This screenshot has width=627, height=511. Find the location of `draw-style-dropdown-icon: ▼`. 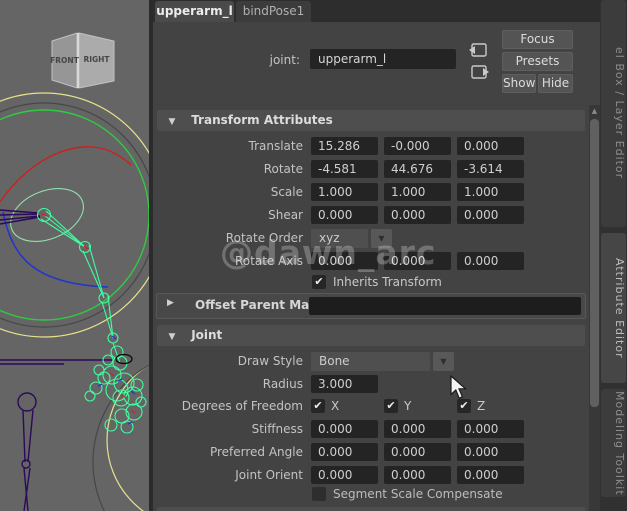

draw-style-dropdown-icon: ▼ is located at coordinates (443, 361).